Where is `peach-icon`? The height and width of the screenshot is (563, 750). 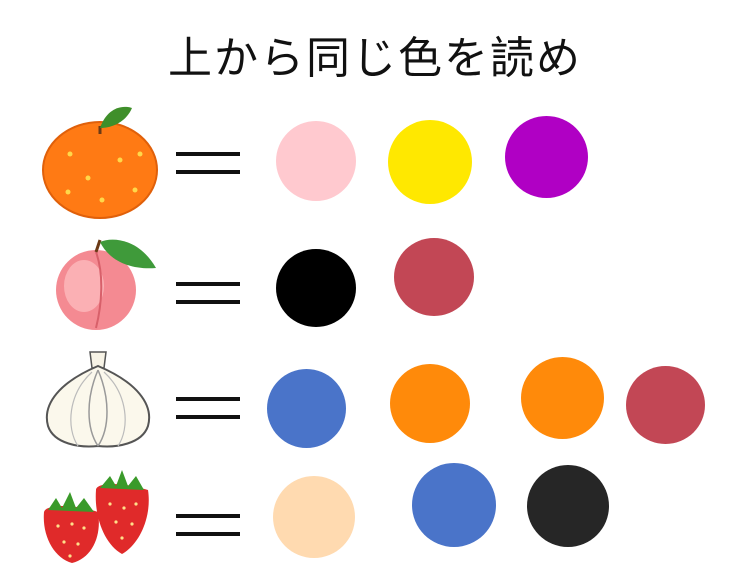 peach-icon is located at coordinates (106, 284).